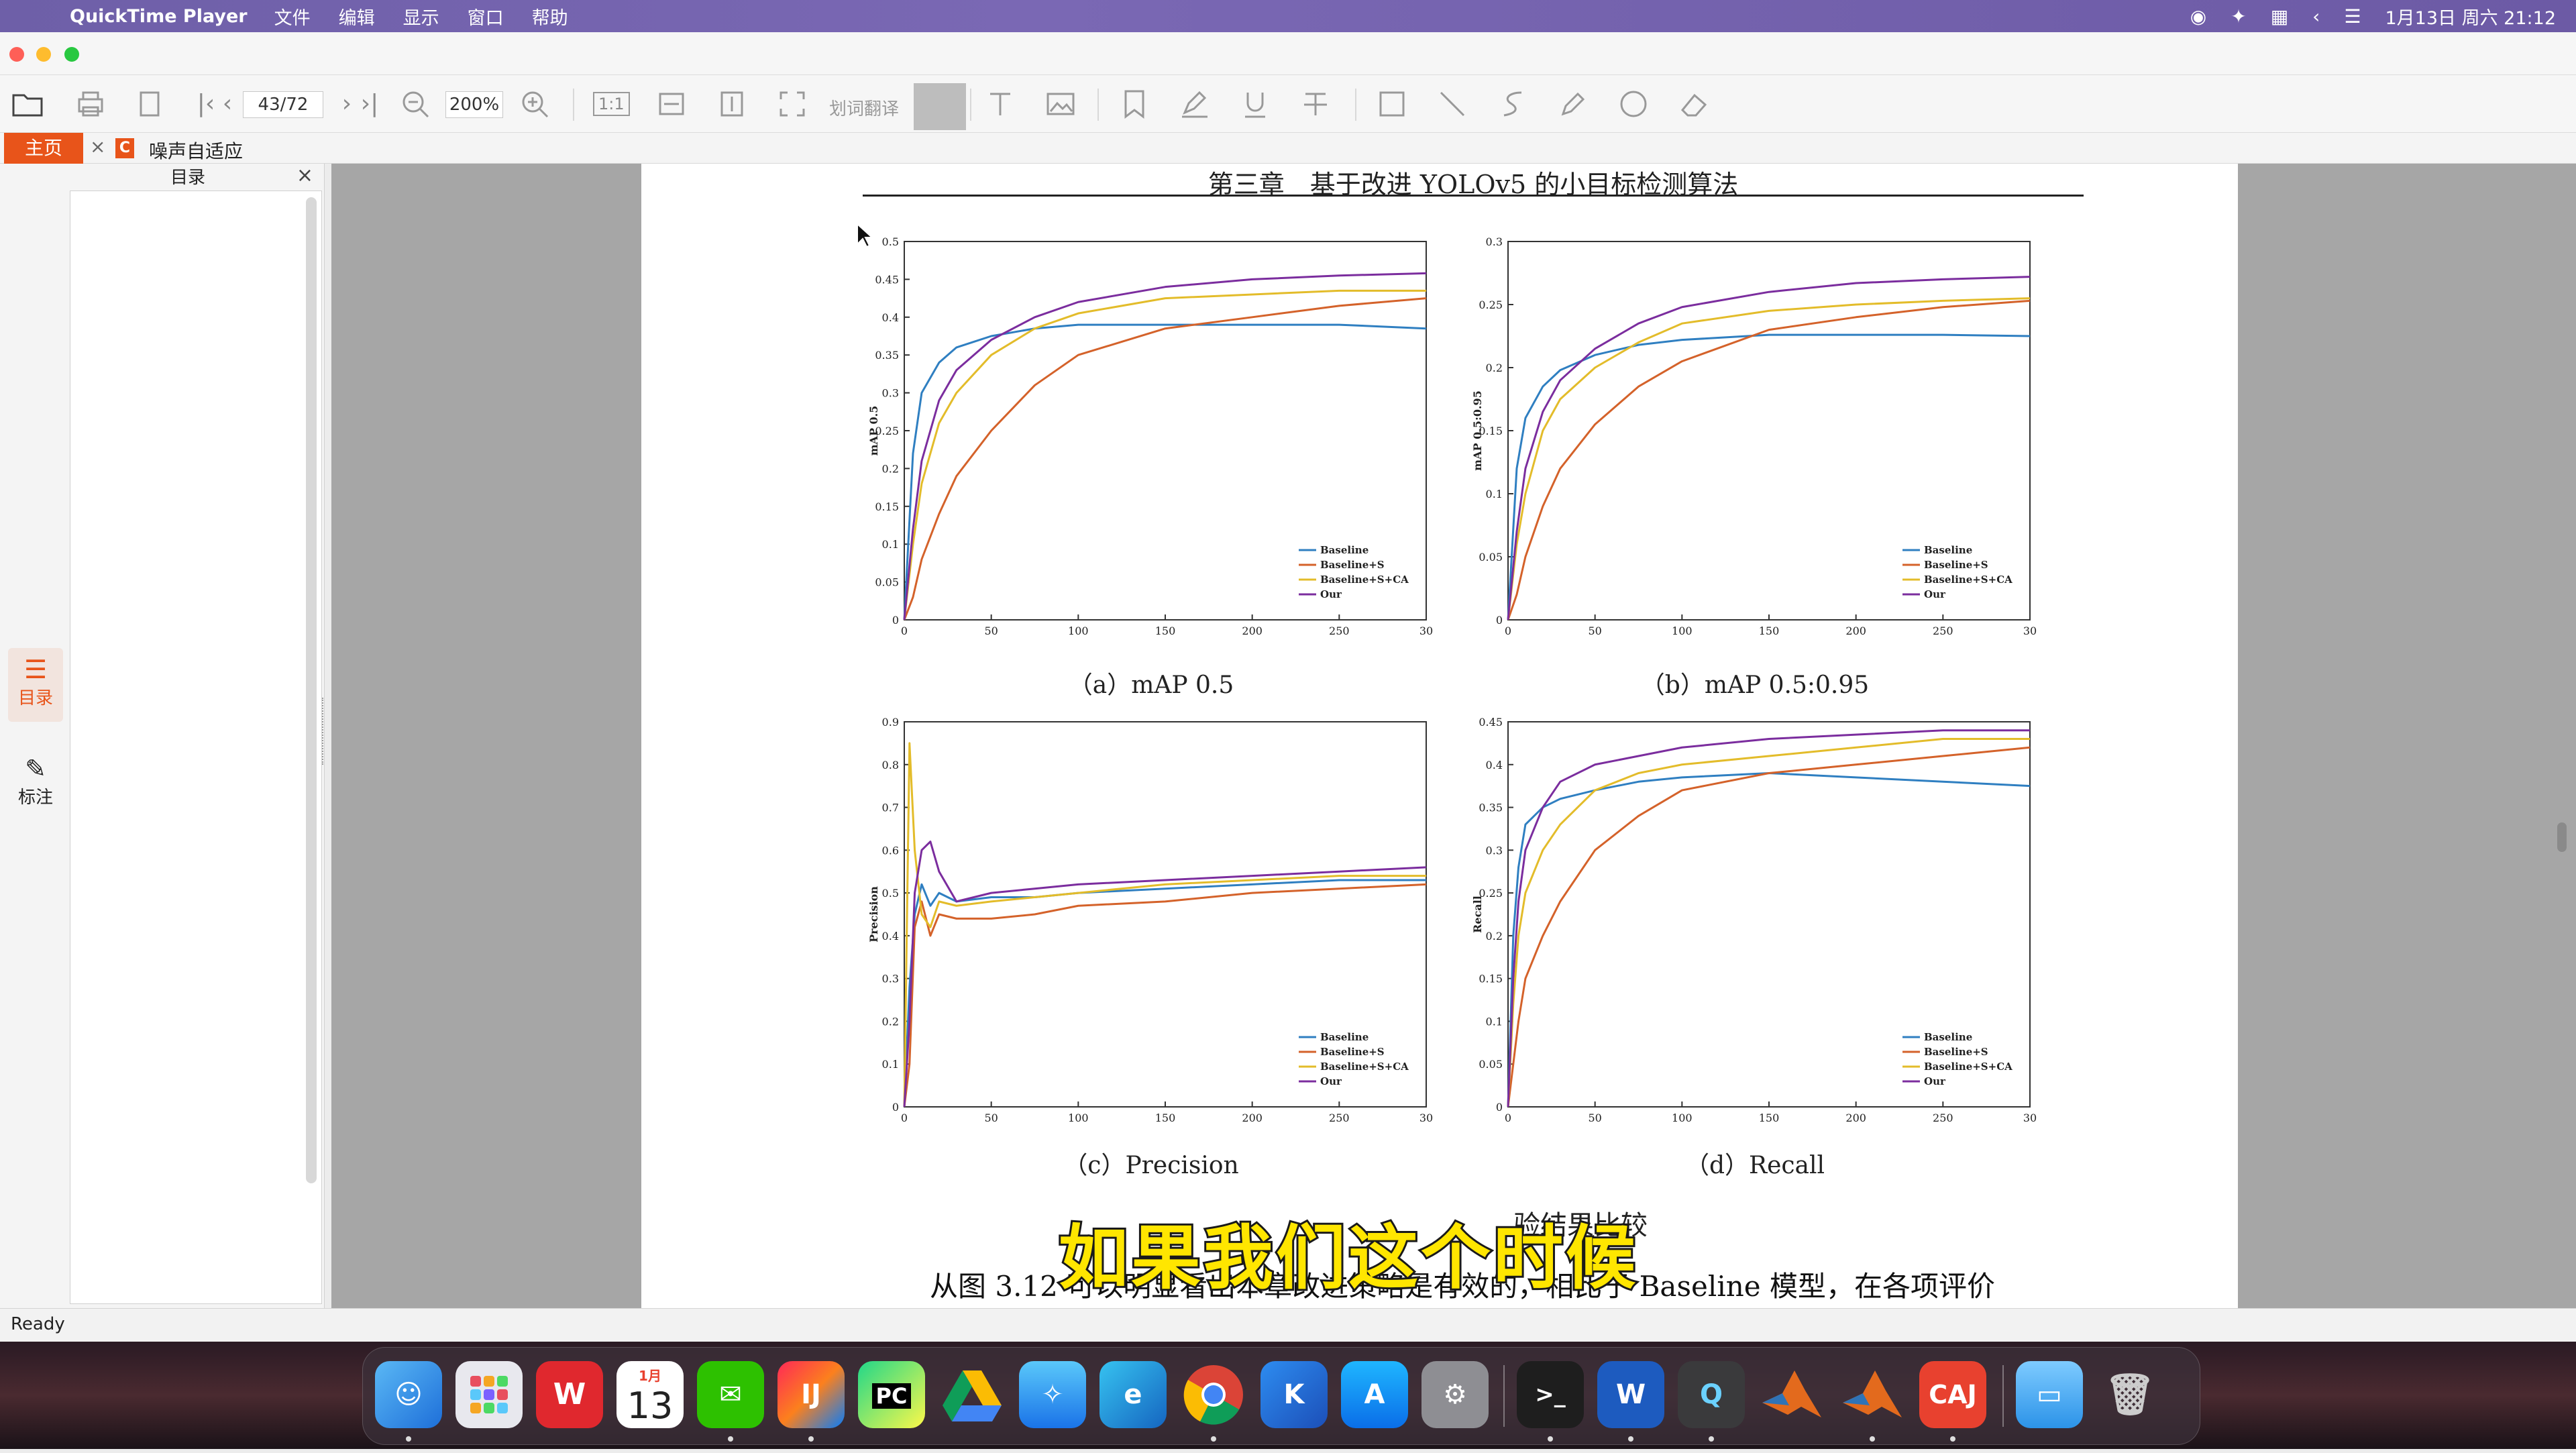 This screenshot has width=2576, height=1453. What do you see at coordinates (16, 54) in the screenshot?
I see `close-window-button` at bounding box center [16, 54].